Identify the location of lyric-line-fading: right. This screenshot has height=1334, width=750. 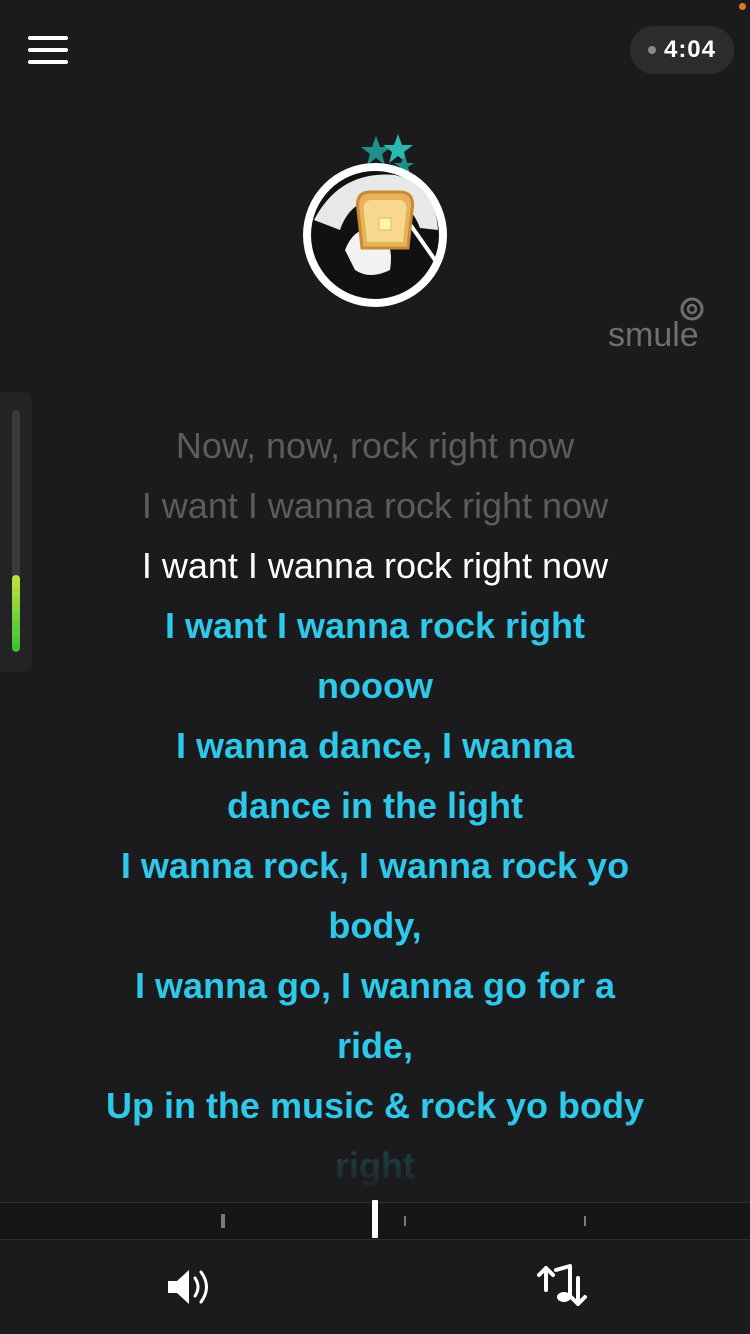
(375, 1165).